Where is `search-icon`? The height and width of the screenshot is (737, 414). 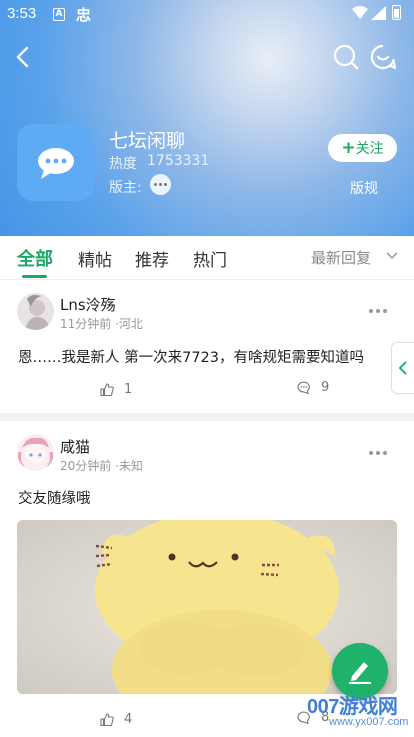 search-icon is located at coordinates (346, 57).